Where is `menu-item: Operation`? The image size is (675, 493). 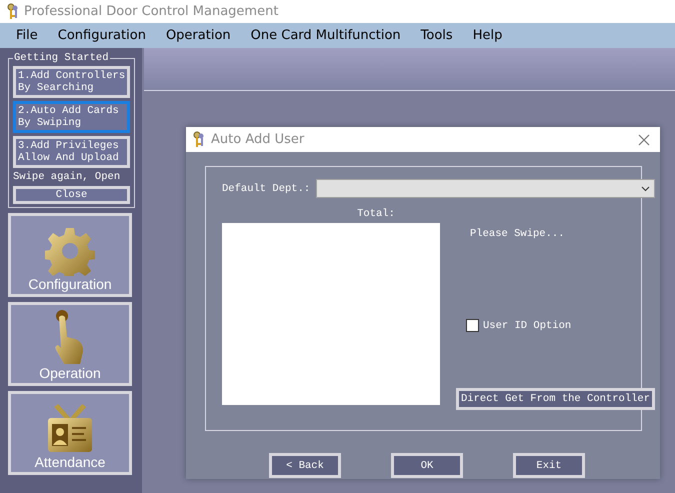 menu-item: Operation is located at coordinates (198, 35).